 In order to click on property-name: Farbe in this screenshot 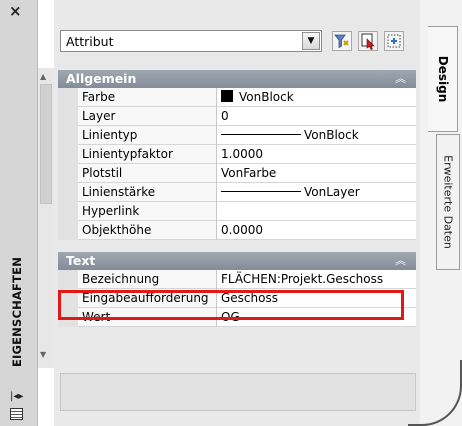, I will do `click(147, 97)`.